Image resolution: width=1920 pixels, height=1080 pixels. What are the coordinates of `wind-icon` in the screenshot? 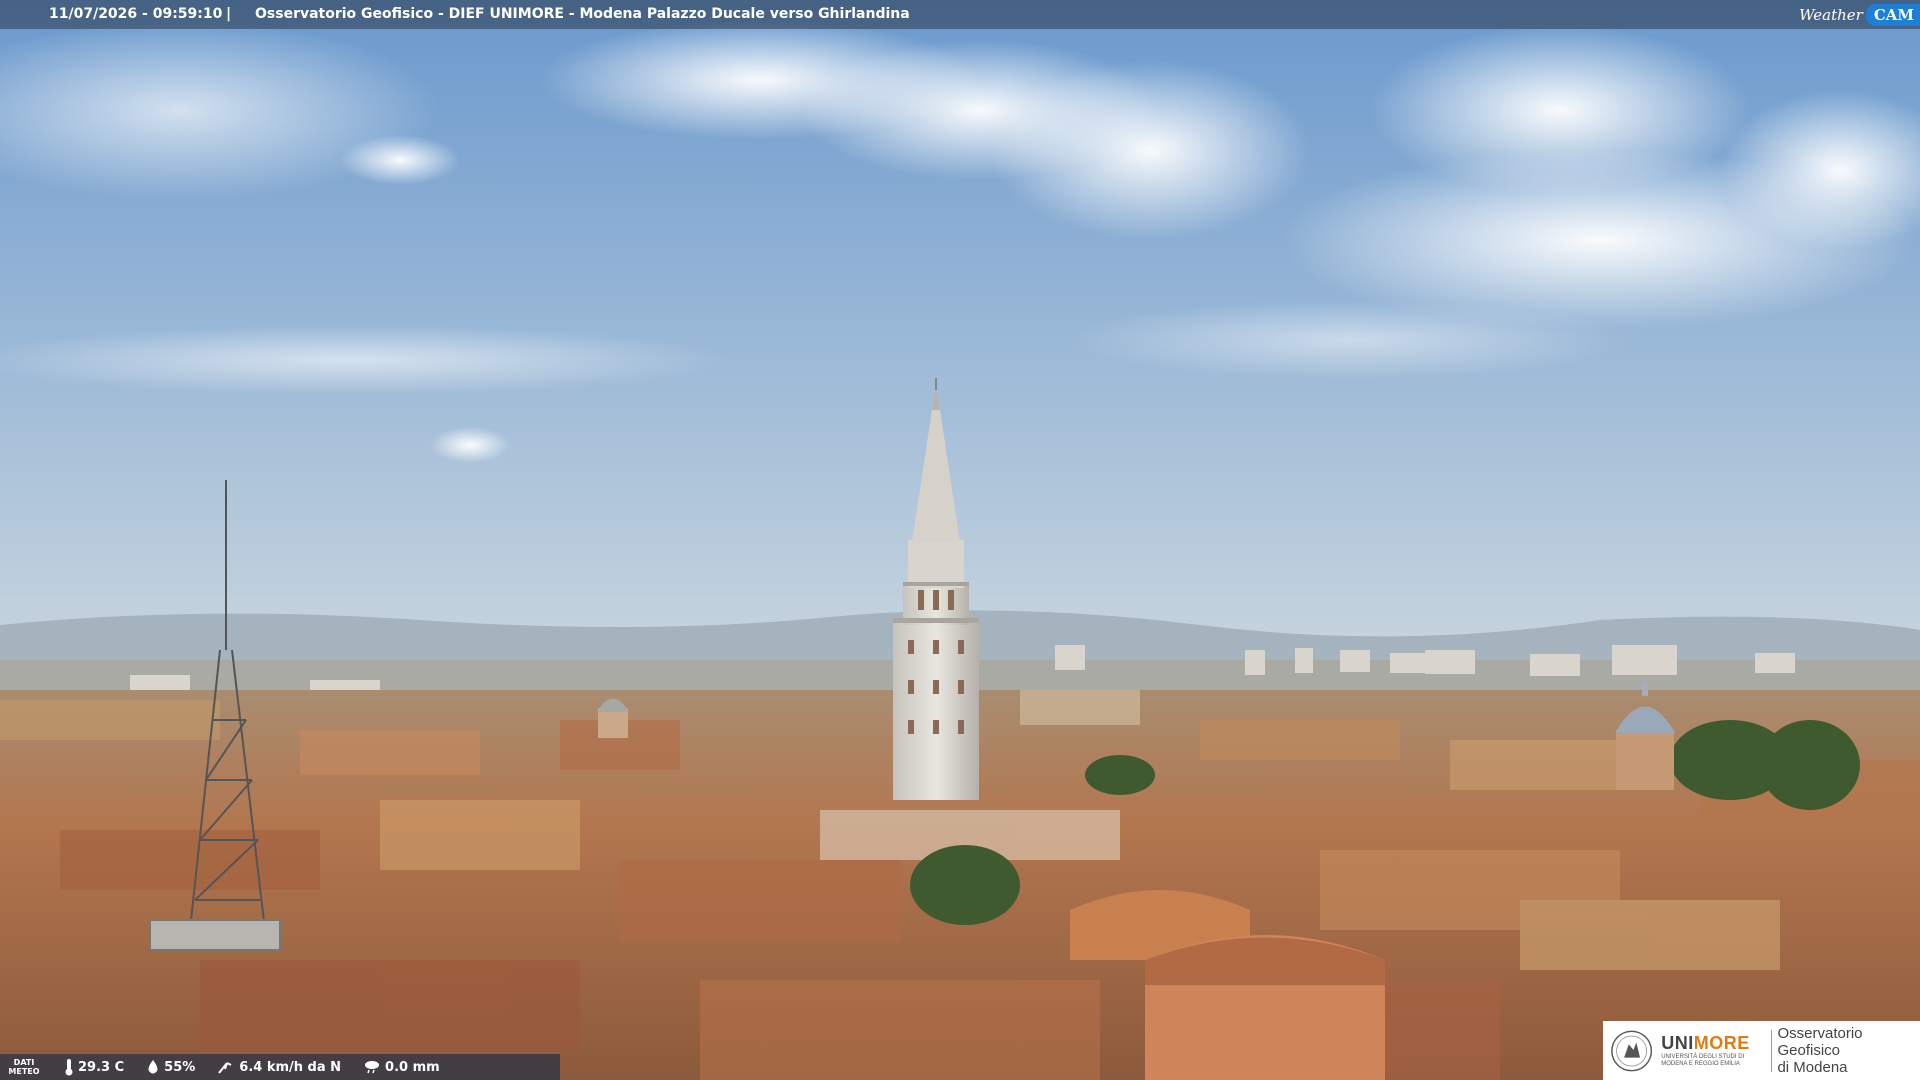 It's located at (225, 1068).